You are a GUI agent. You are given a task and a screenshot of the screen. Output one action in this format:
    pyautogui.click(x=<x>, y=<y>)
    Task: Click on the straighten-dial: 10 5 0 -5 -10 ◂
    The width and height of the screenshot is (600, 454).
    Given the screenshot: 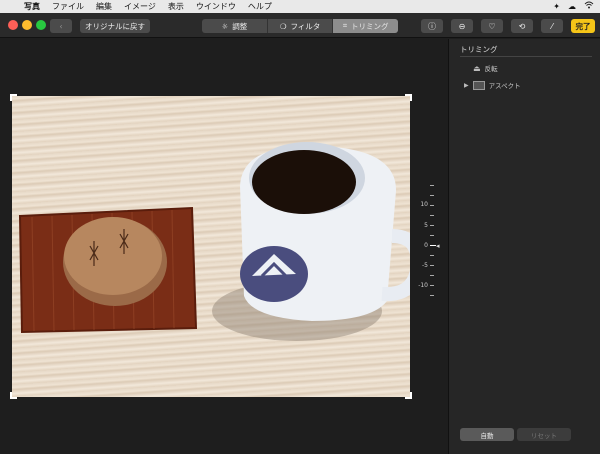 What is the action you would take?
    pyautogui.click(x=426, y=244)
    